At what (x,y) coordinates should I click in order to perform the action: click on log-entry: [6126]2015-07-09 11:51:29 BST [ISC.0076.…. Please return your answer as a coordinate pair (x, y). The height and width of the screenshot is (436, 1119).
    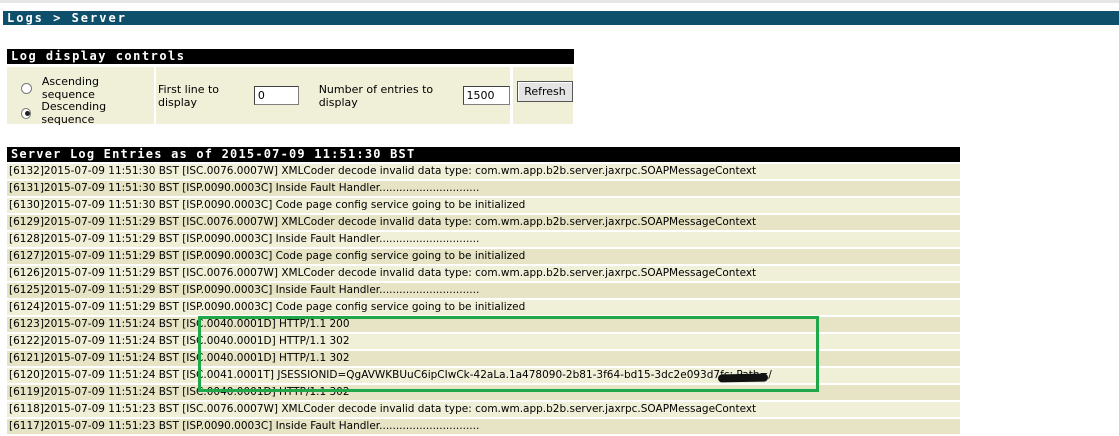
    Looking at the image, I should click on (483, 273).